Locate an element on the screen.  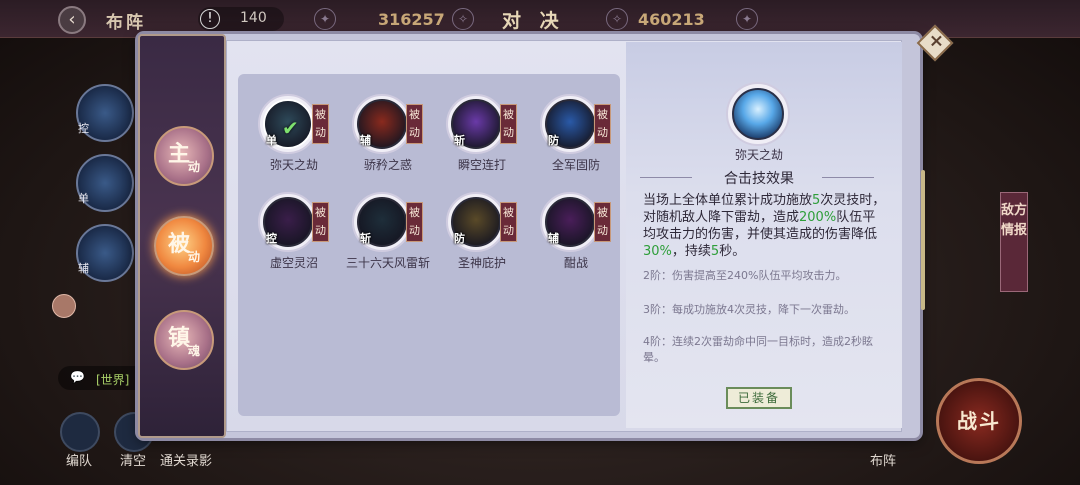
tab-label: 主 is located at coordinates (179, 154).